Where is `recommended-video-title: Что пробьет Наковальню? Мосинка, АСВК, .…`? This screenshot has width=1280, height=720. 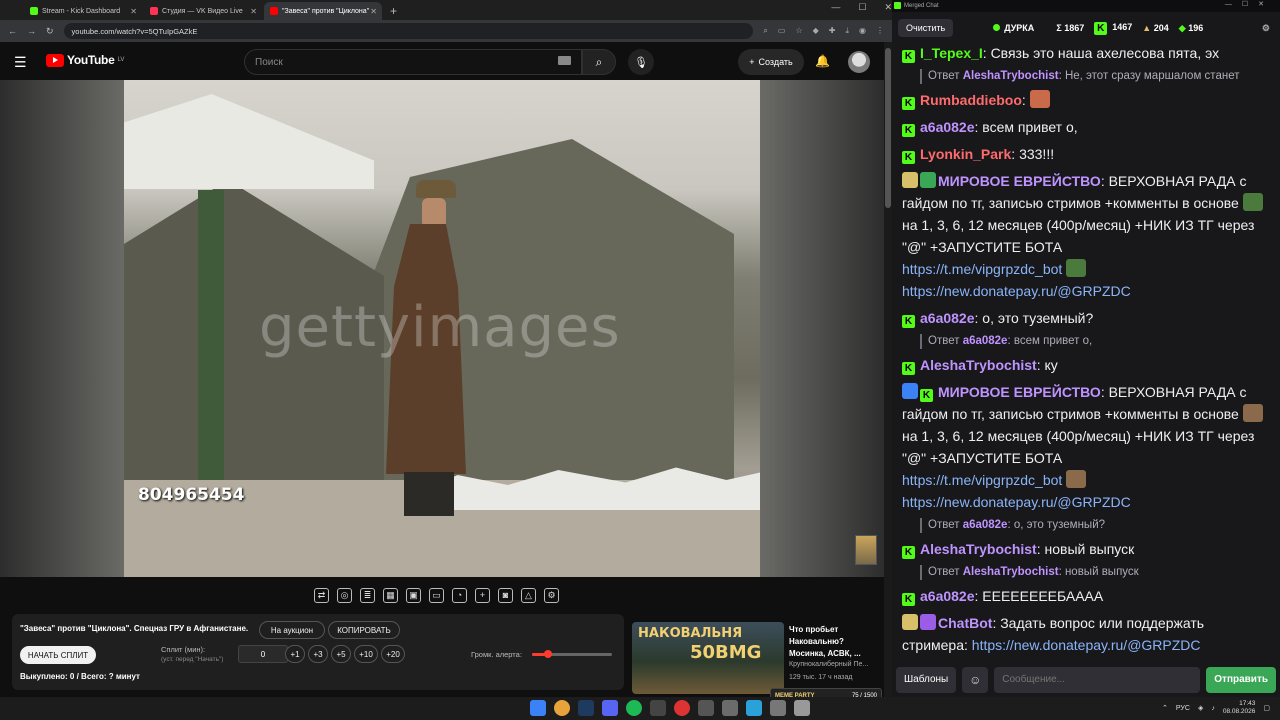
recommended-video-title: Что пробьет Наковальню? Мосинка, АСВК, .… is located at coordinates (834, 642).